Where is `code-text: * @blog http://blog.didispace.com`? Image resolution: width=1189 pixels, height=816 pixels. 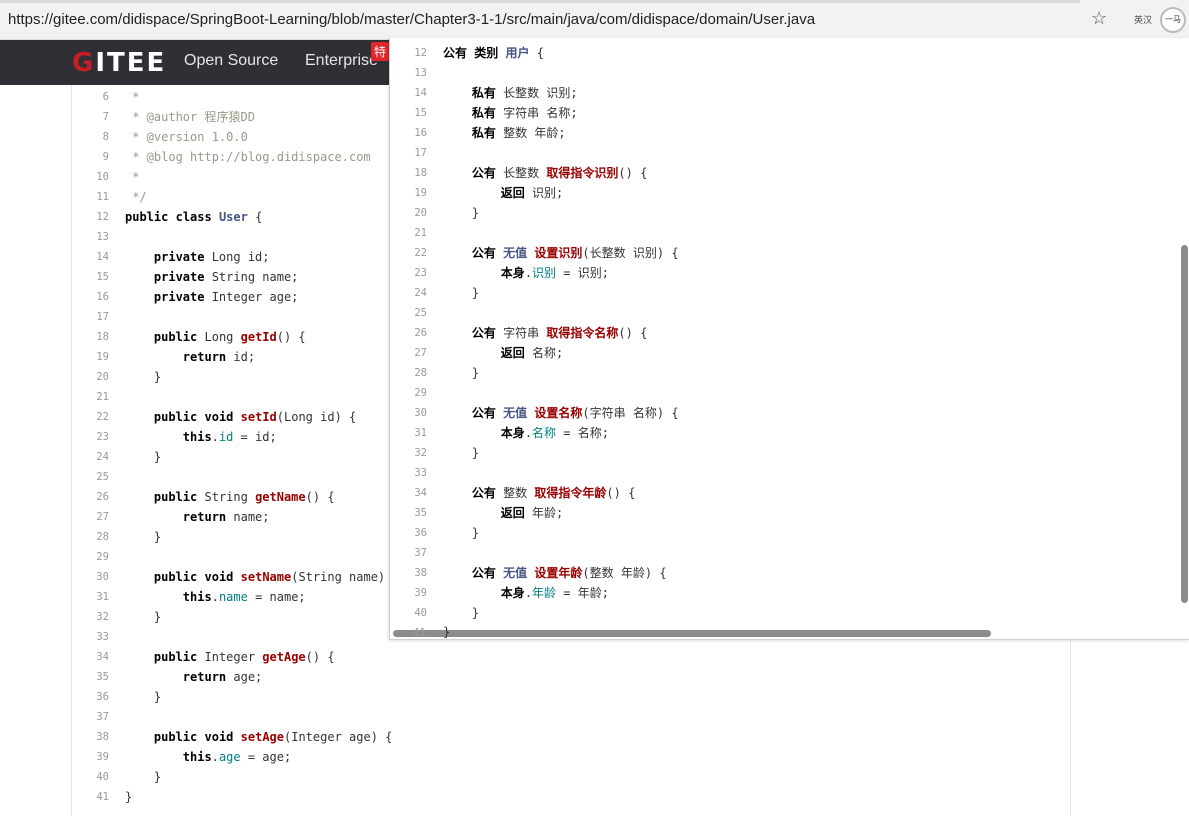
code-text: * @blog http://blog.didispace.com is located at coordinates (248, 157).